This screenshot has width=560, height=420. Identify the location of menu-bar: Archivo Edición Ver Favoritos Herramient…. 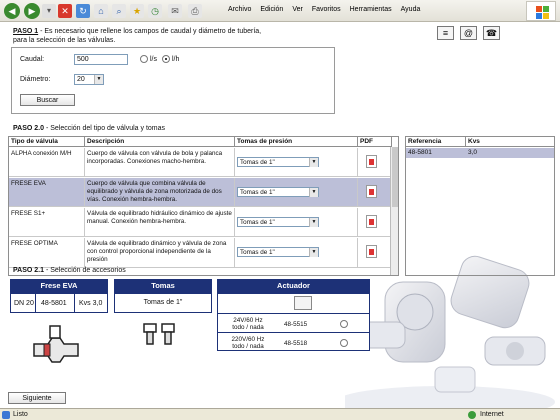
(324, 9).